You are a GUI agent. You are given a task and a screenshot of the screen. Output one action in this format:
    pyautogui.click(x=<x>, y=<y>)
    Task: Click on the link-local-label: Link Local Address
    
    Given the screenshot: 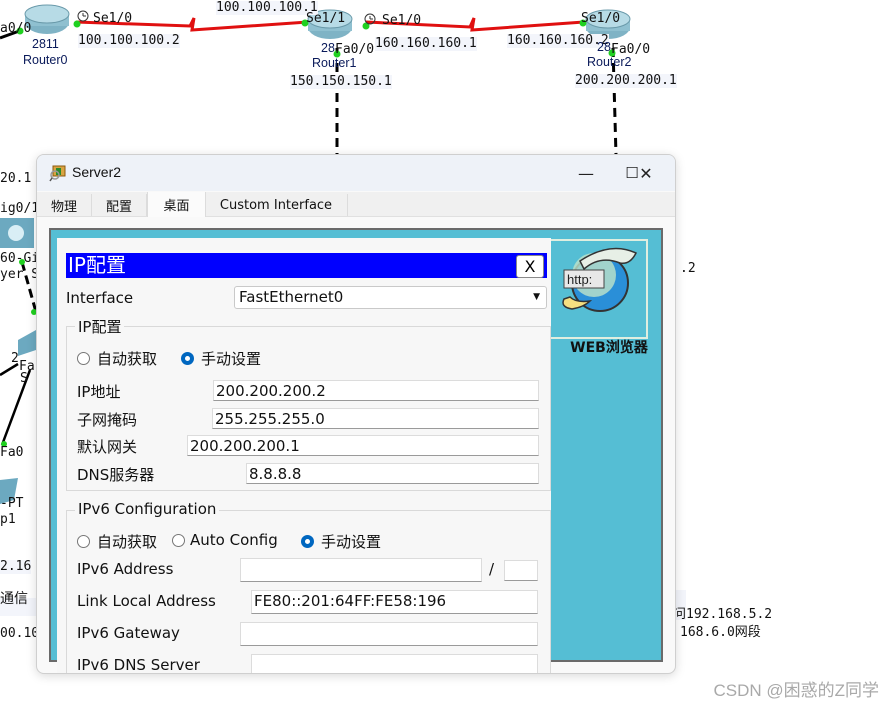 What is the action you would take?
    pyautogui.click(x=146, y=601)
    